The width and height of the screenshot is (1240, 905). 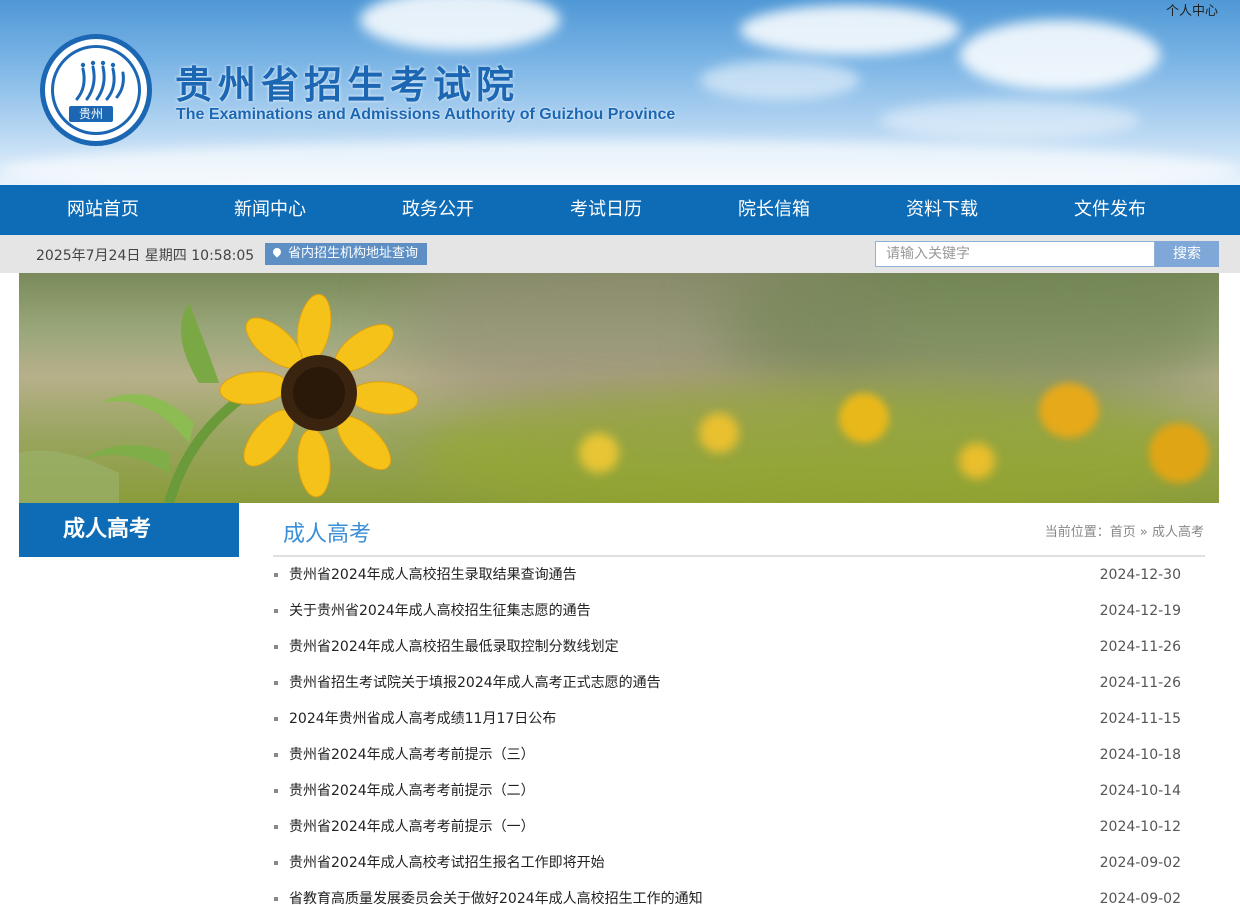 What do you see at coordinates (496, 893) in the screenshot?
I see `article-link: 省教育高质量发展委员会关于做好2024年成人高校招生工作的通知` at bounding box center [496, 893].